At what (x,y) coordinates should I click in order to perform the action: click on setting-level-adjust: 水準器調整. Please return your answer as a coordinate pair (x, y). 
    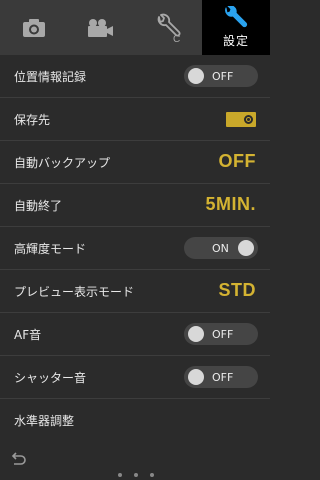
    Looking at the image, I should click on (135, 420).